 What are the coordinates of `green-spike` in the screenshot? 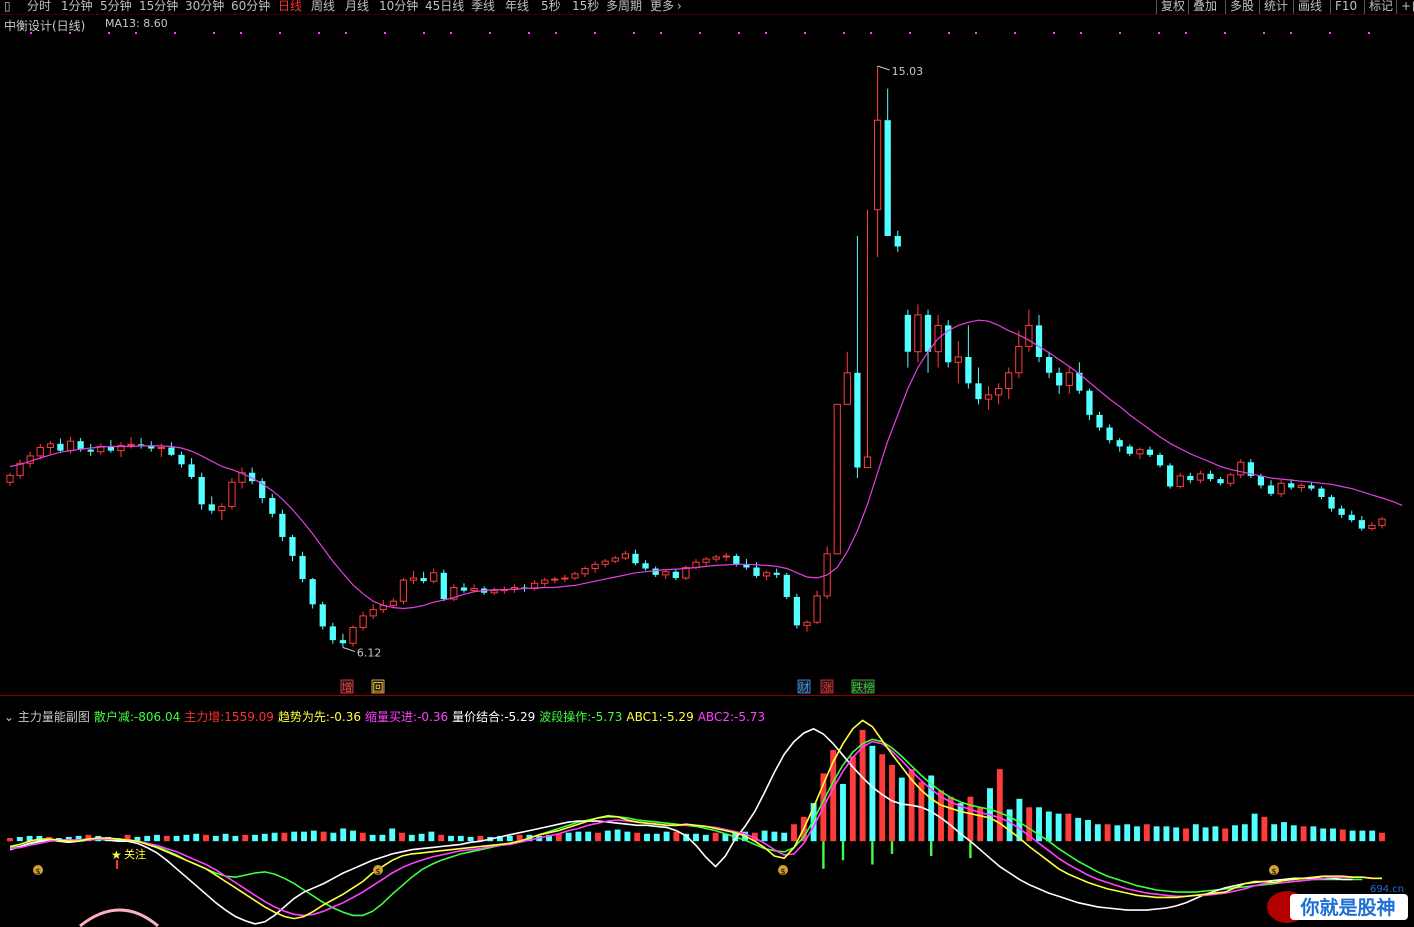 It's located at (892, 847).